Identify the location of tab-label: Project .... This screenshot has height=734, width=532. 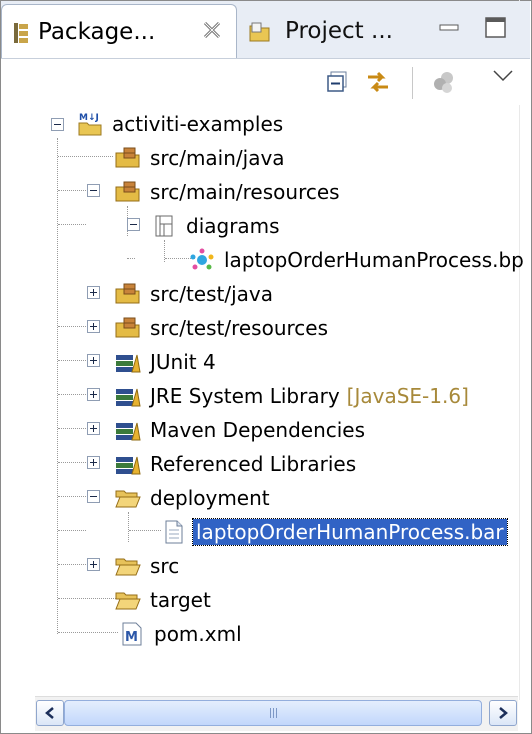
(339, 31).